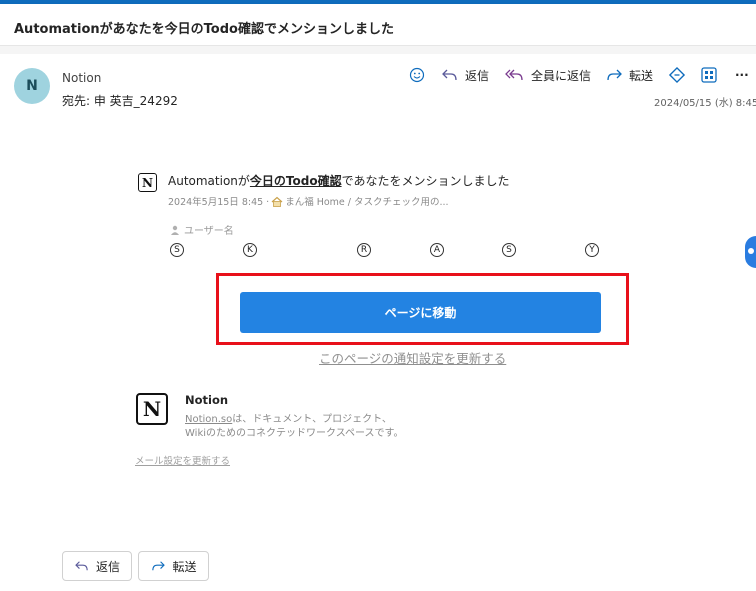  I want to click on go-to-page-button: ページに移動, so click(420, 312).